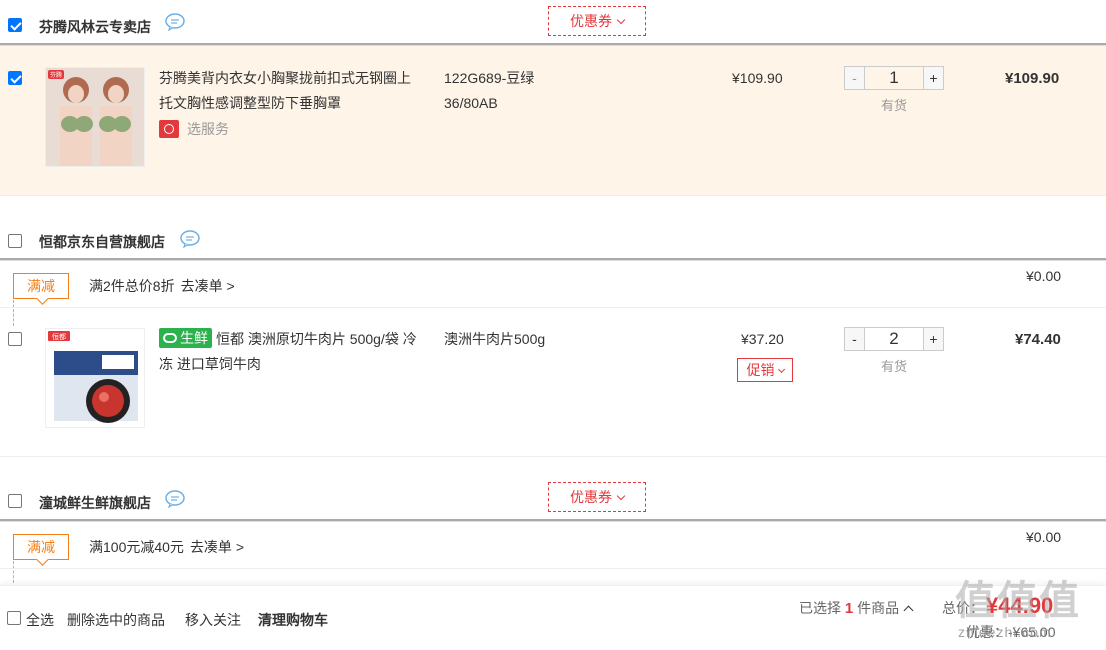  I want to click on item-2-thumbnail: 恒都, so click(95, 378).